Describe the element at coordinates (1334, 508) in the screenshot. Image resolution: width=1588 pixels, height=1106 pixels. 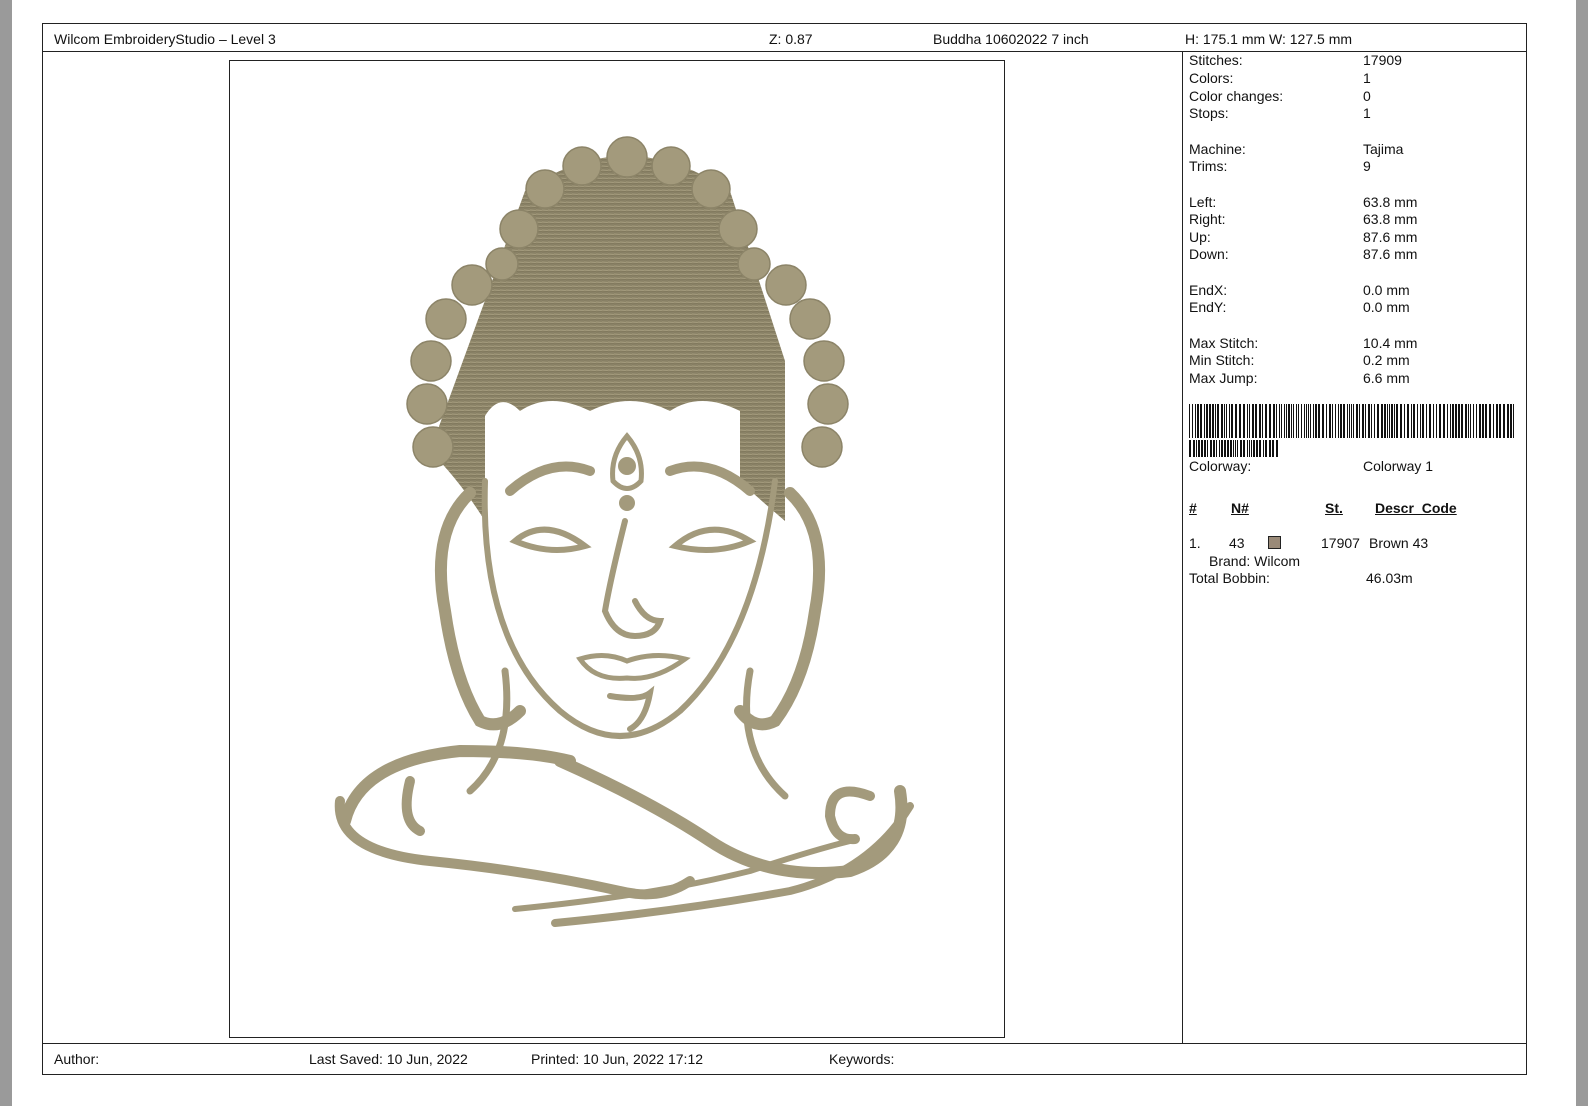
I see `col-header-st: St.` at that location.